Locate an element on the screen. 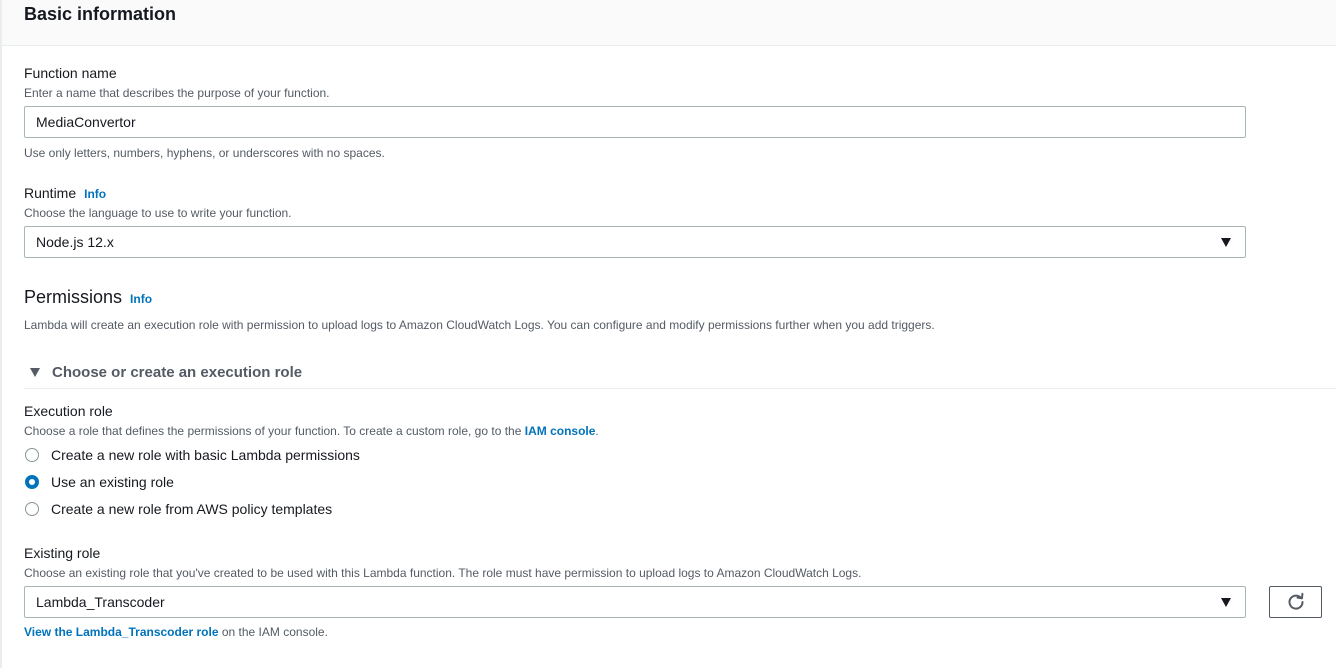  panel-title: Basic information is located at coordinates (100, 14).